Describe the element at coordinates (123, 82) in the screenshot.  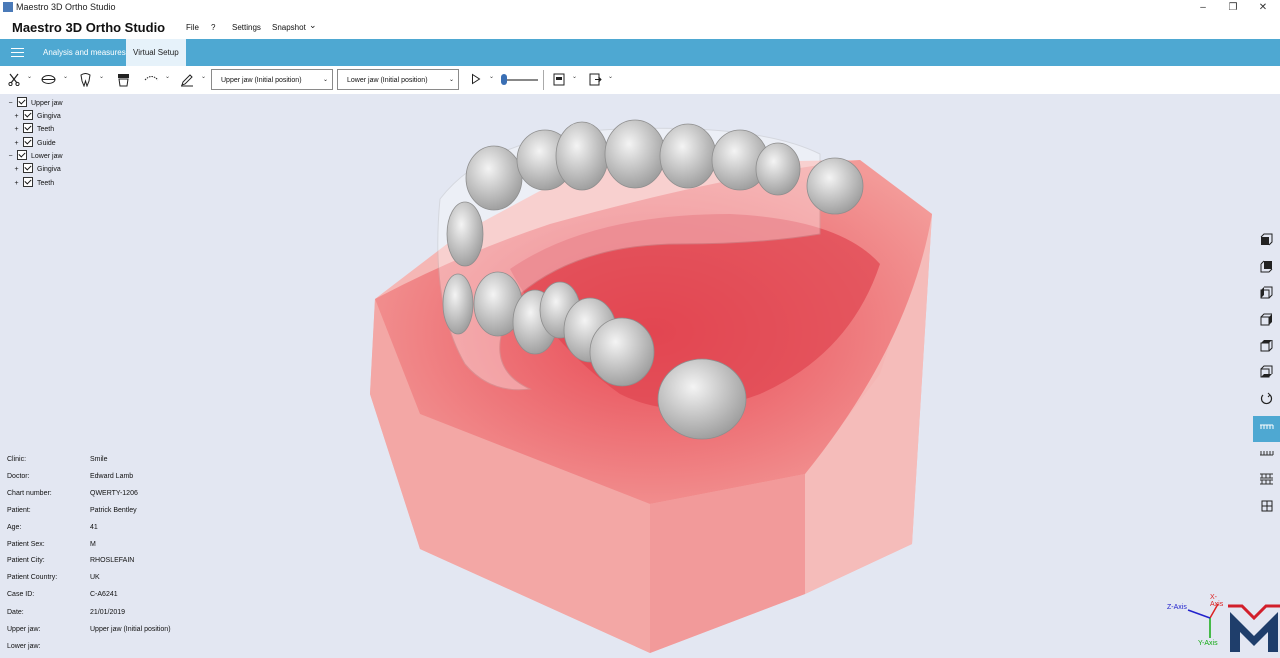
I see `aligner-icon` at that location.